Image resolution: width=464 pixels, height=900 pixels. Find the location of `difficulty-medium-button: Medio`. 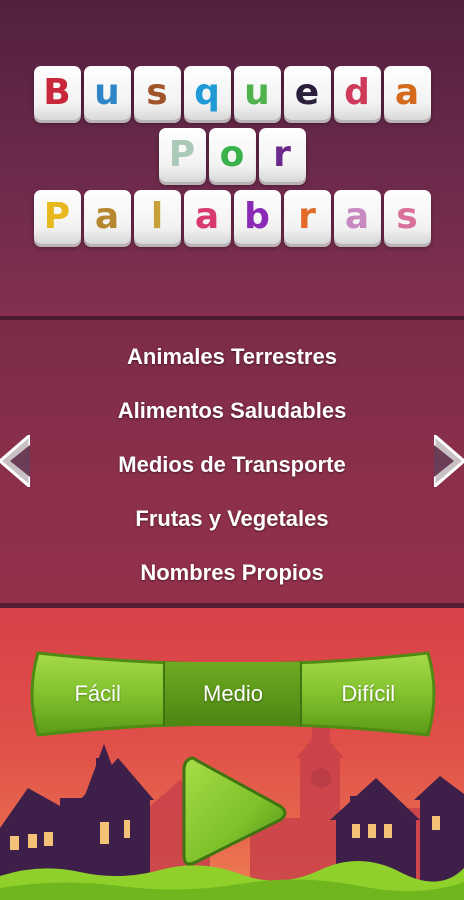

difficulty-medium-button: Medio is located at coordinates (232, 694).